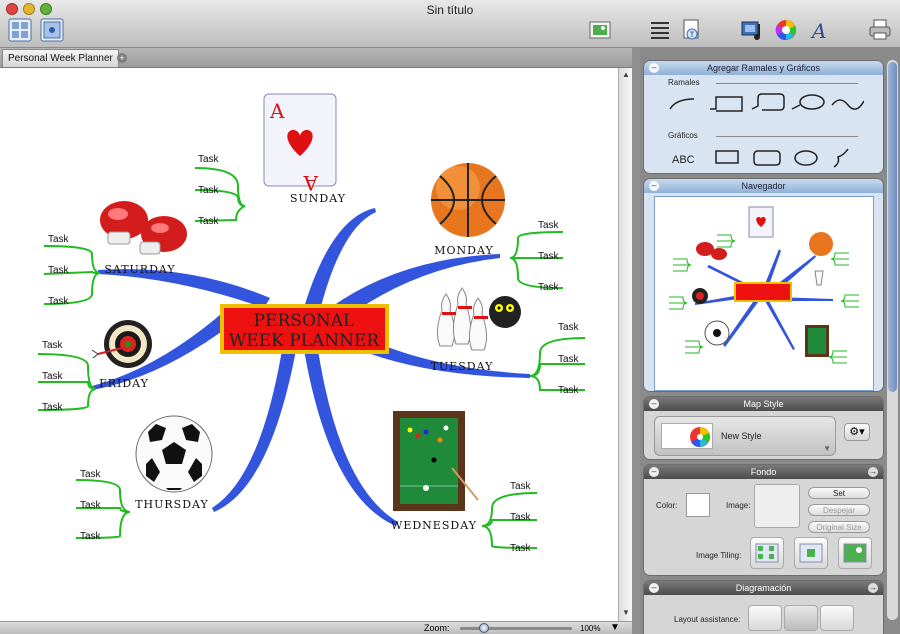 This screenshot has width=900, height=634. I want to click on curve-branch-icon, so click(682, 104).